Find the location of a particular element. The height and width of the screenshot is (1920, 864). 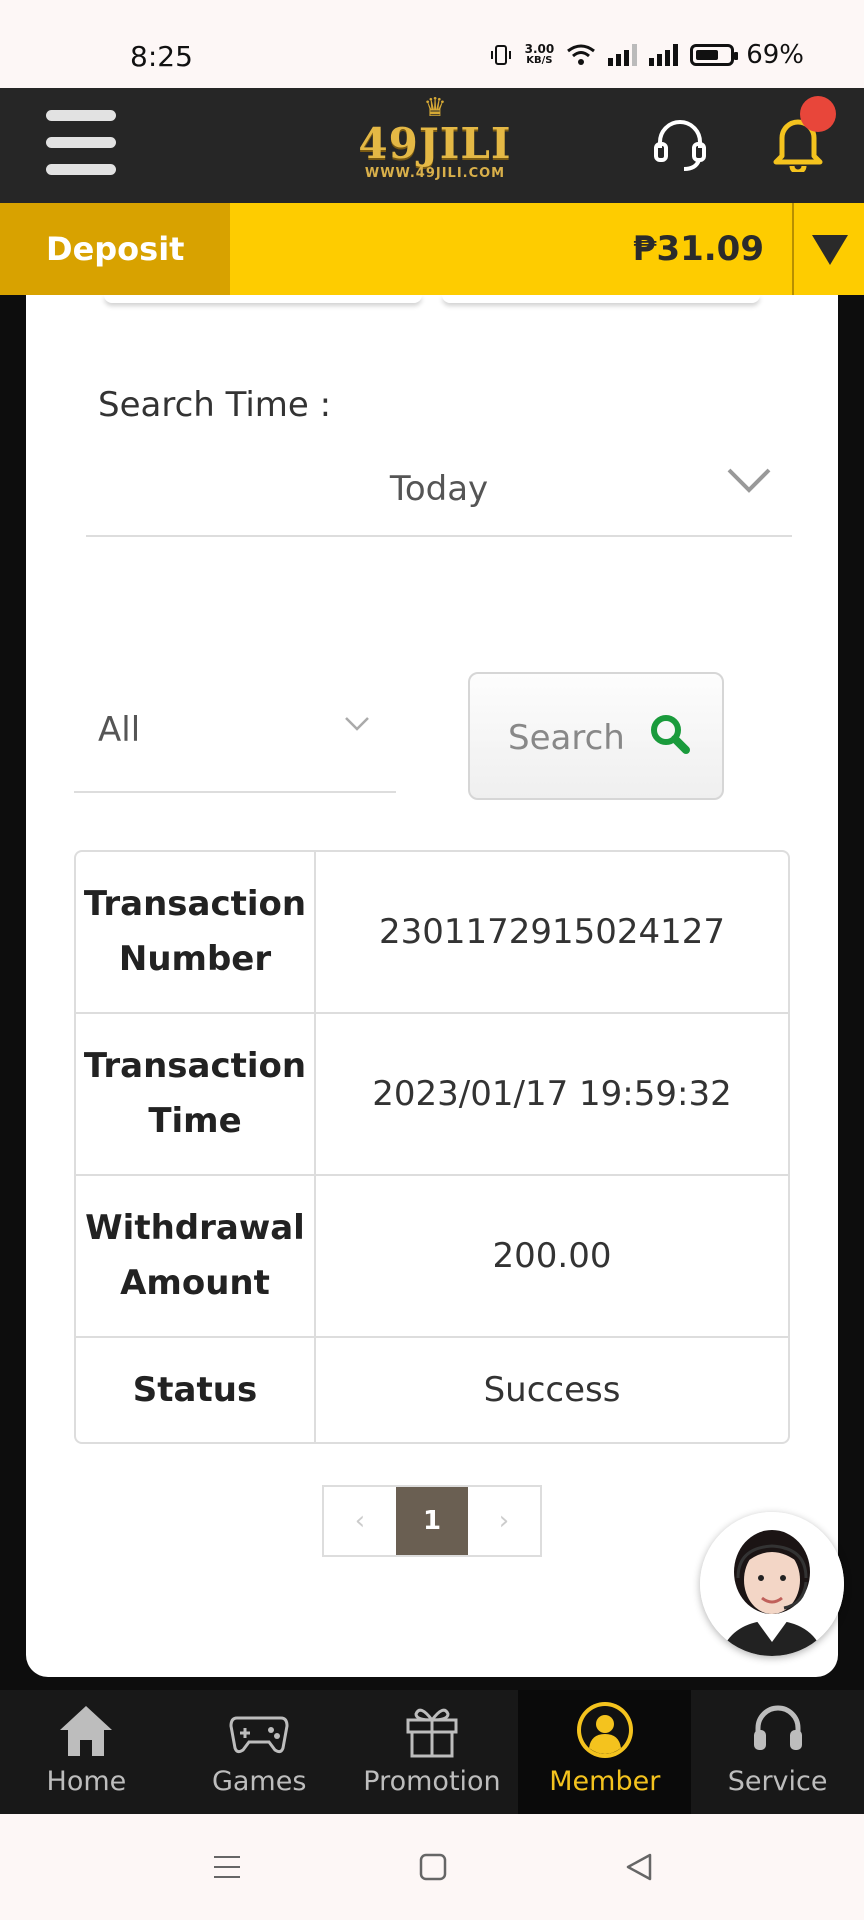

next-page-icon: › is located at coordinates (504, 1521).